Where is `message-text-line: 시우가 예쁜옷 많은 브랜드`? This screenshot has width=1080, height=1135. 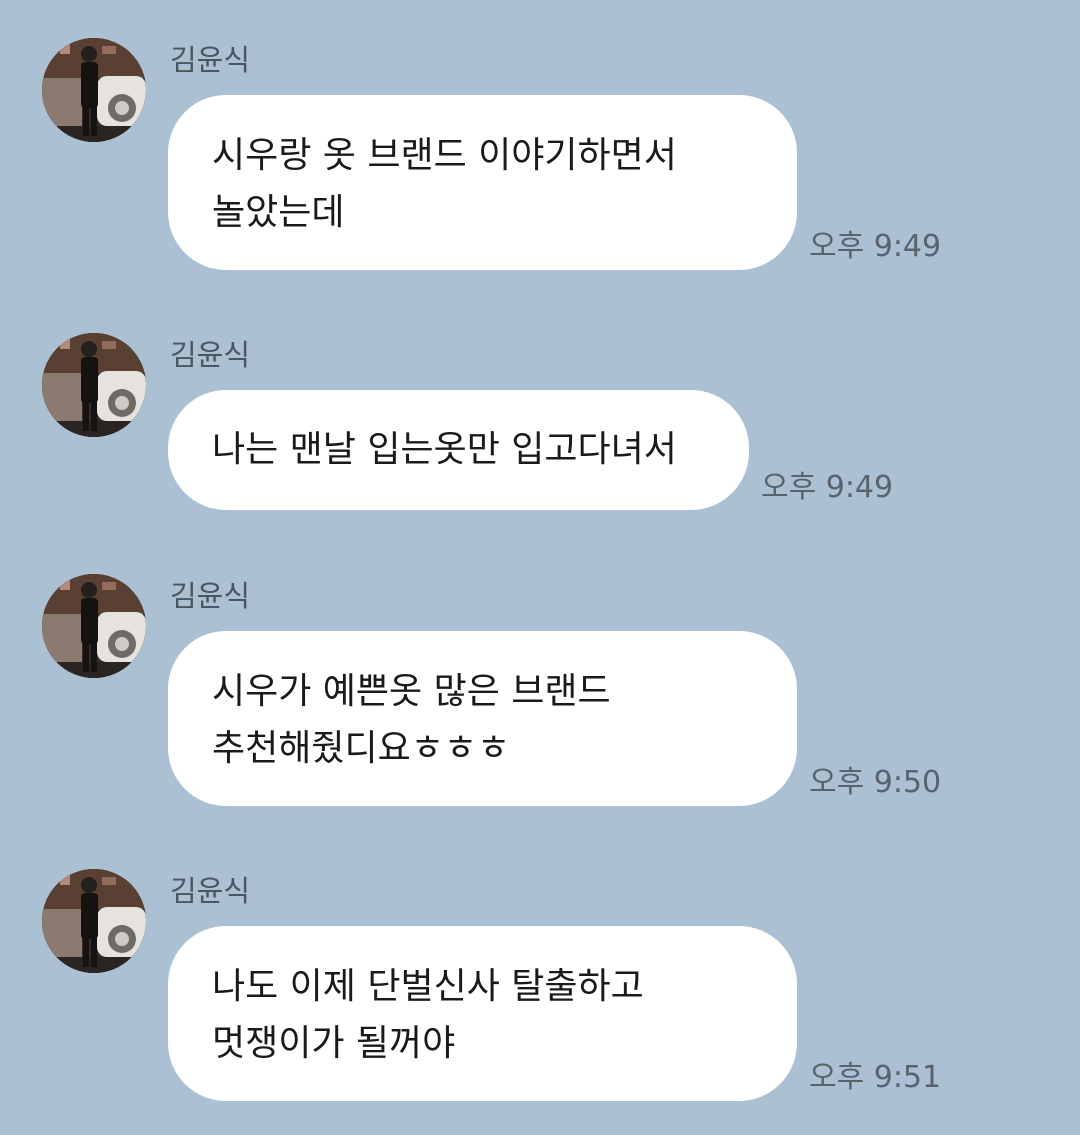
message-text-line: 시우가 예쁜옷 많은 브랜드 is located at coordinates (411, 691).